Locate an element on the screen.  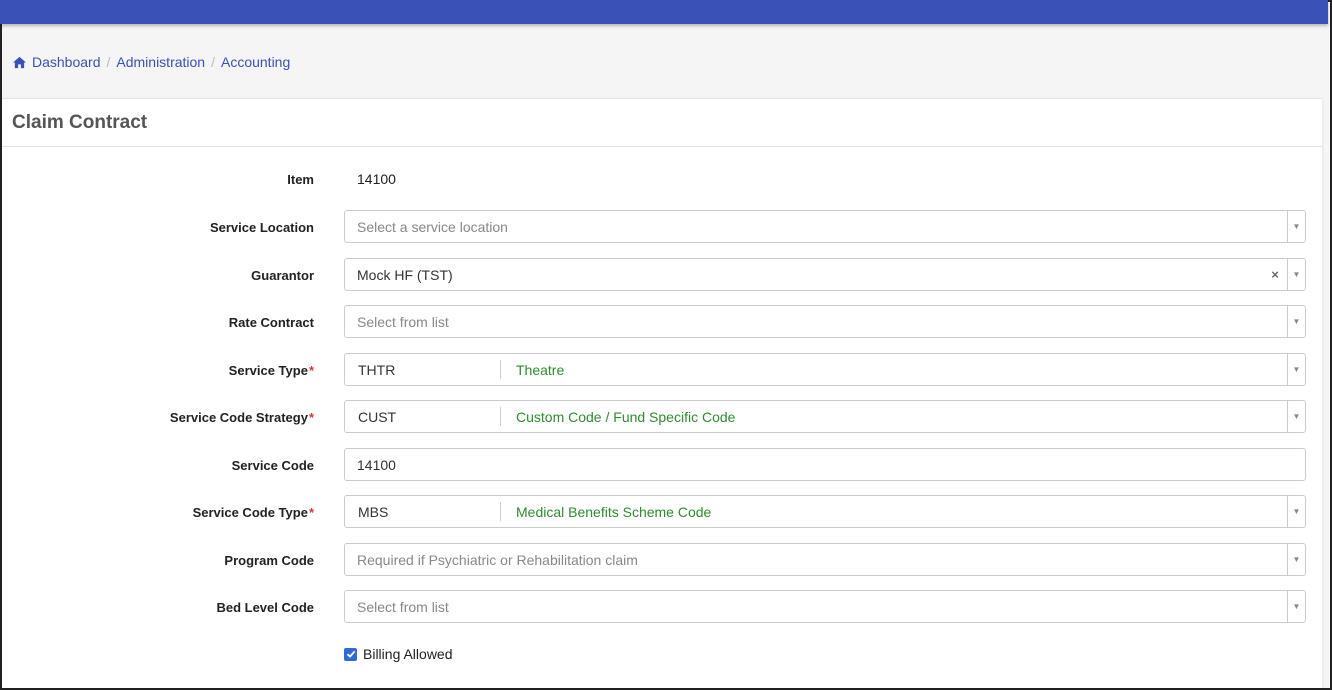
service-code-strategy-label: Service Code Strategy* is located at coordinates (241, 417).